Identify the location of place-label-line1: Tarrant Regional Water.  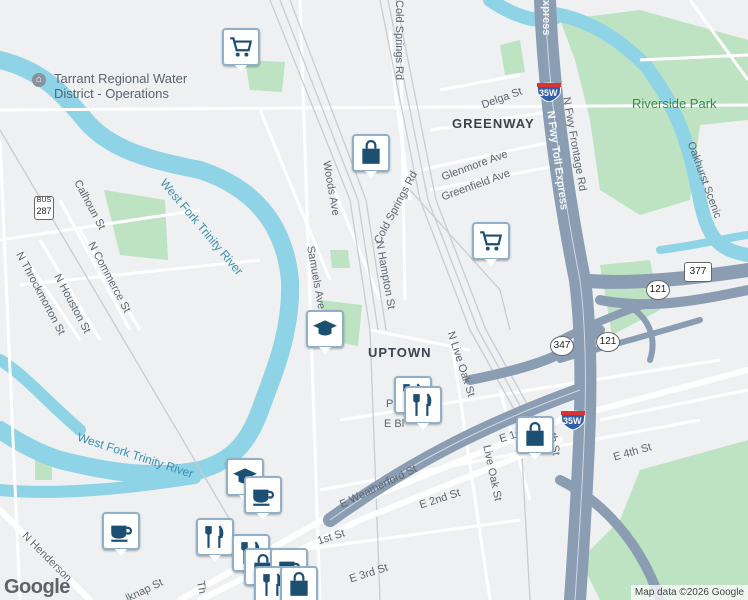
(121, 78).